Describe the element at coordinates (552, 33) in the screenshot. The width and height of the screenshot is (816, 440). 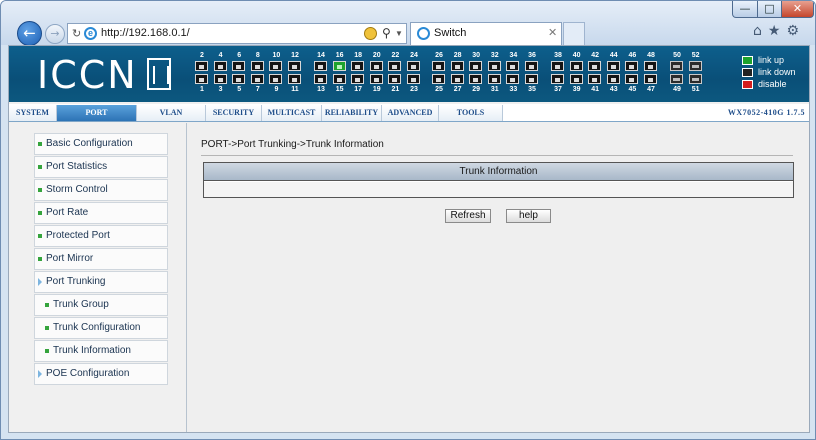
I see `close-tab-icon: ✕` at that location.